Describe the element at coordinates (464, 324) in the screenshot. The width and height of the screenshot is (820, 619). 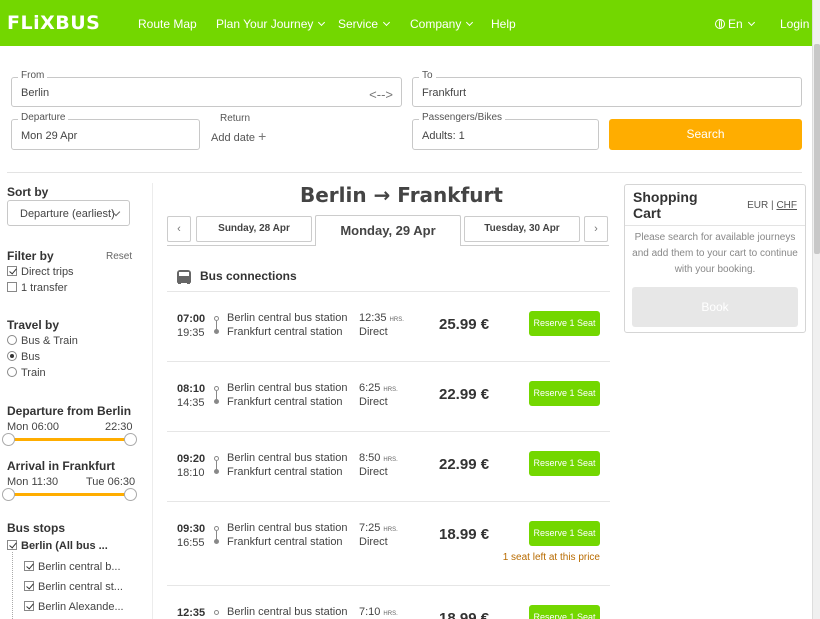
I see `price: 25.99 €` at that location.